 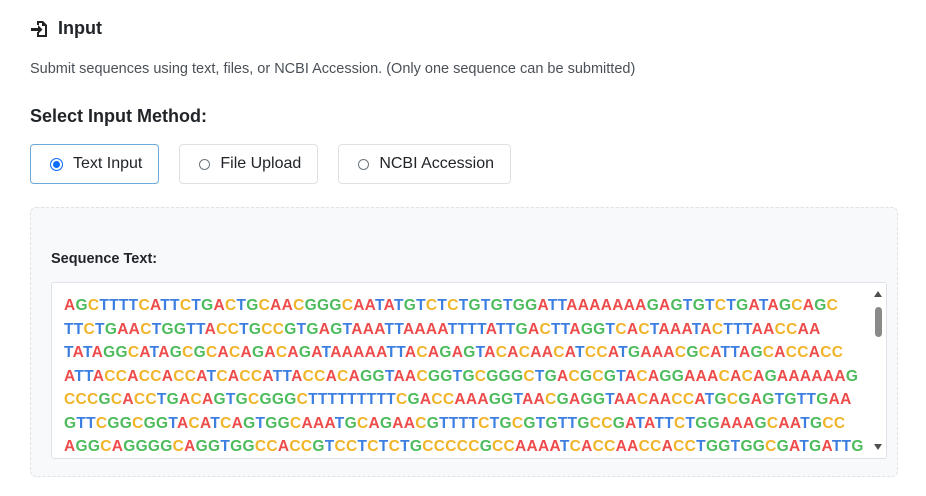 I want to click on radio-selected-icon, so click(x=56, y=164).